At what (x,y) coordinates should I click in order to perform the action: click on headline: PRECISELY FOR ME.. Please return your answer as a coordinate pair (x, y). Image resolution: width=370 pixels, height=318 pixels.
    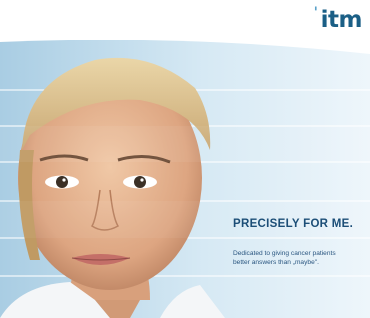
    Looking at the image, I should click on (293, 224).